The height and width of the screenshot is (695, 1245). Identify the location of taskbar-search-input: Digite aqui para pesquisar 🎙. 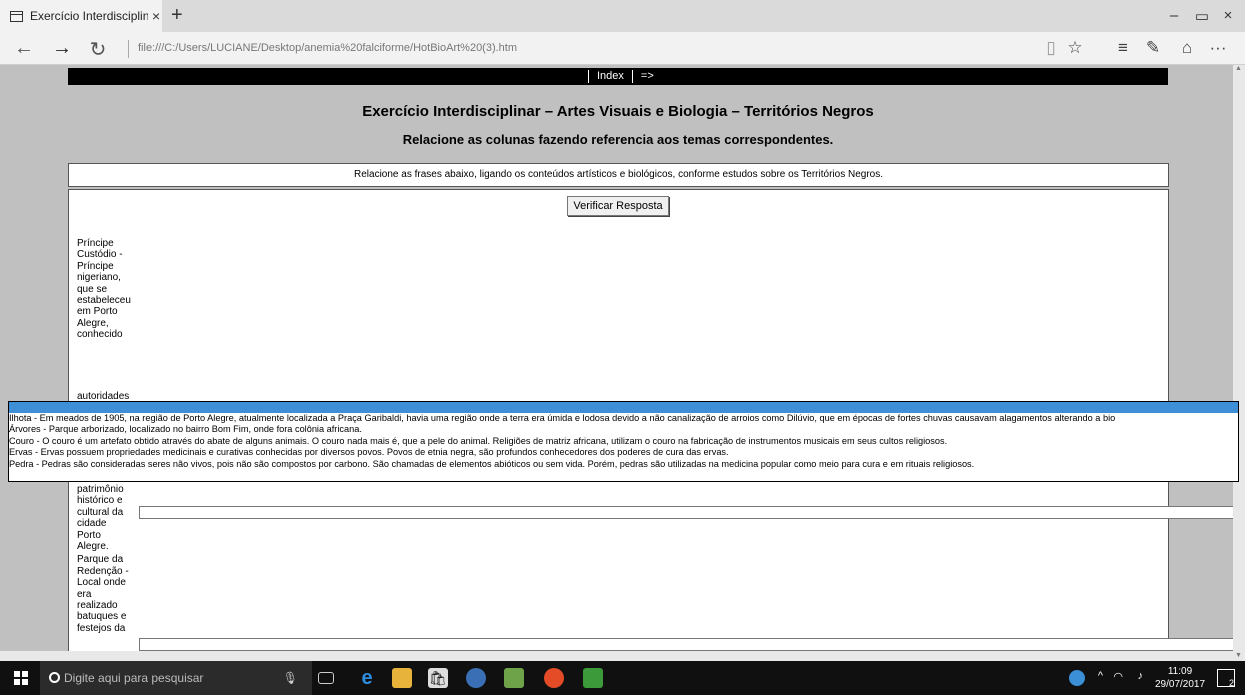
(176, 678).